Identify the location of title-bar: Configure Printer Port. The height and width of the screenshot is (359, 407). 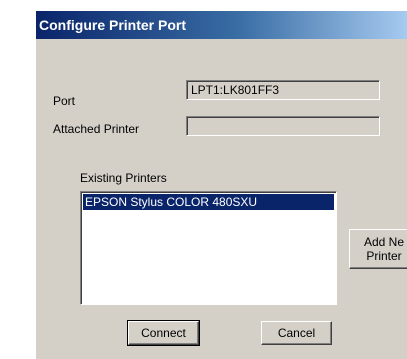
(221, 25).